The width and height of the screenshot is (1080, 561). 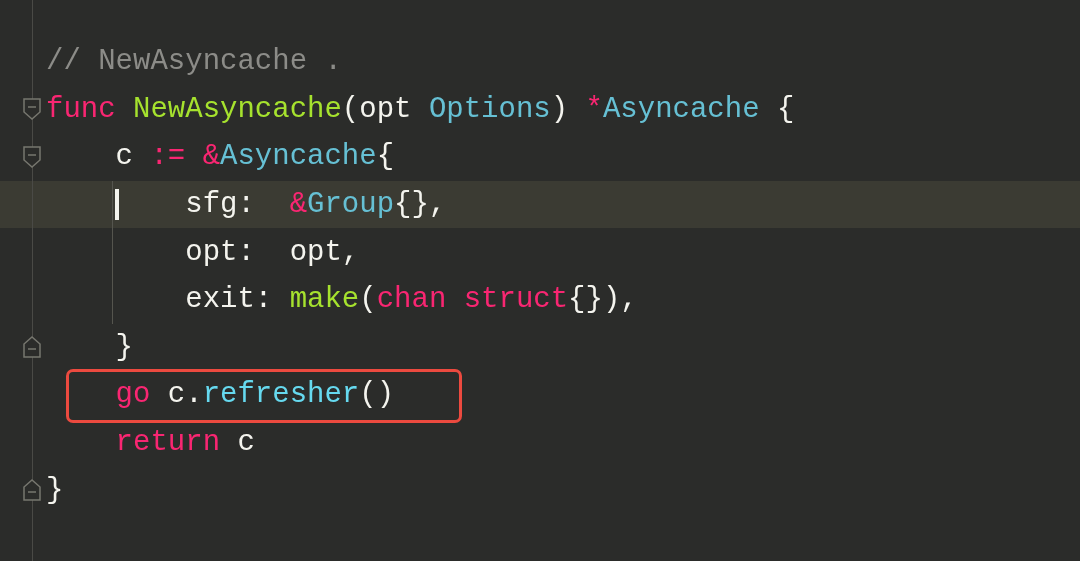 What do you see at coordinates (254, 395) in the screenshot?
I see `code-line: go c.refresher()` at bounding box center [254, 395].